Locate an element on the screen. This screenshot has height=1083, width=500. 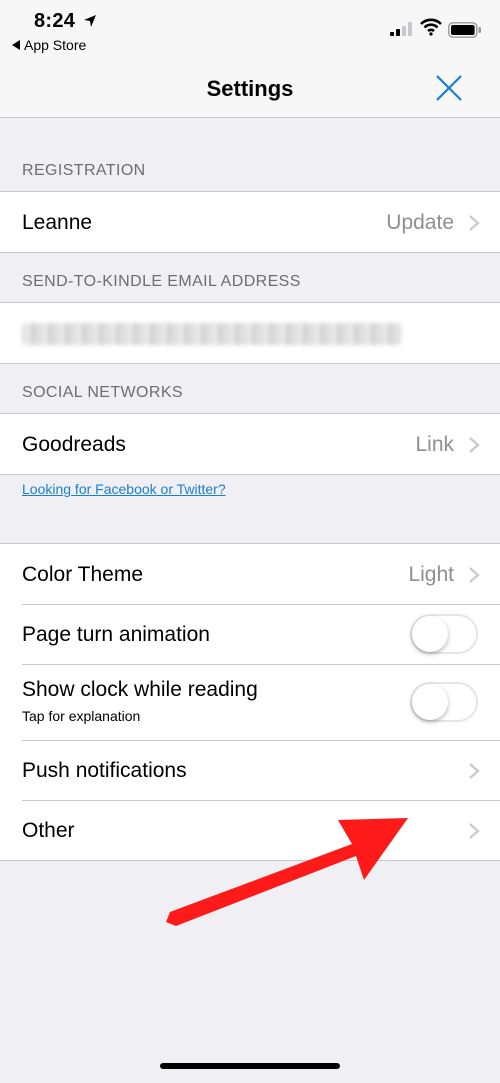
show-clock-label: Show clock while reading is located at coordinates (140, 689).